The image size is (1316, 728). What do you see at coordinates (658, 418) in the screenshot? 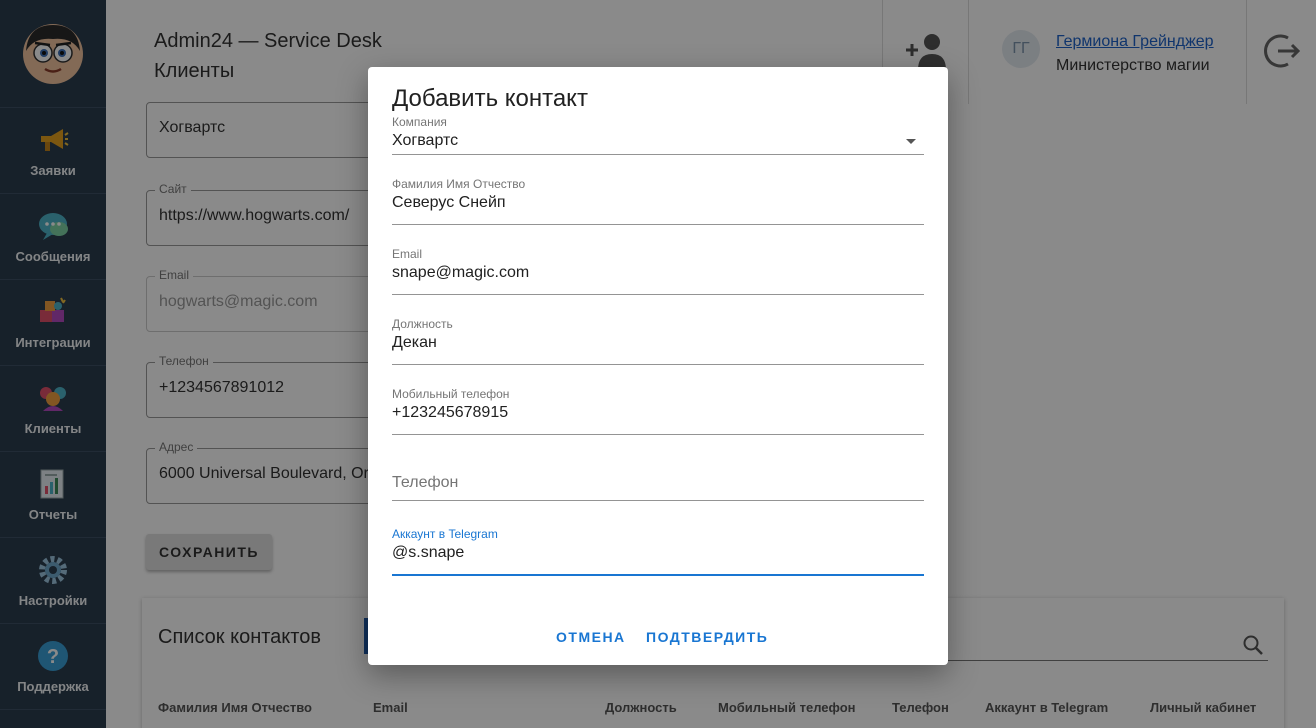
I see `field-value: +123245678915` at bounding box center [658, 418].